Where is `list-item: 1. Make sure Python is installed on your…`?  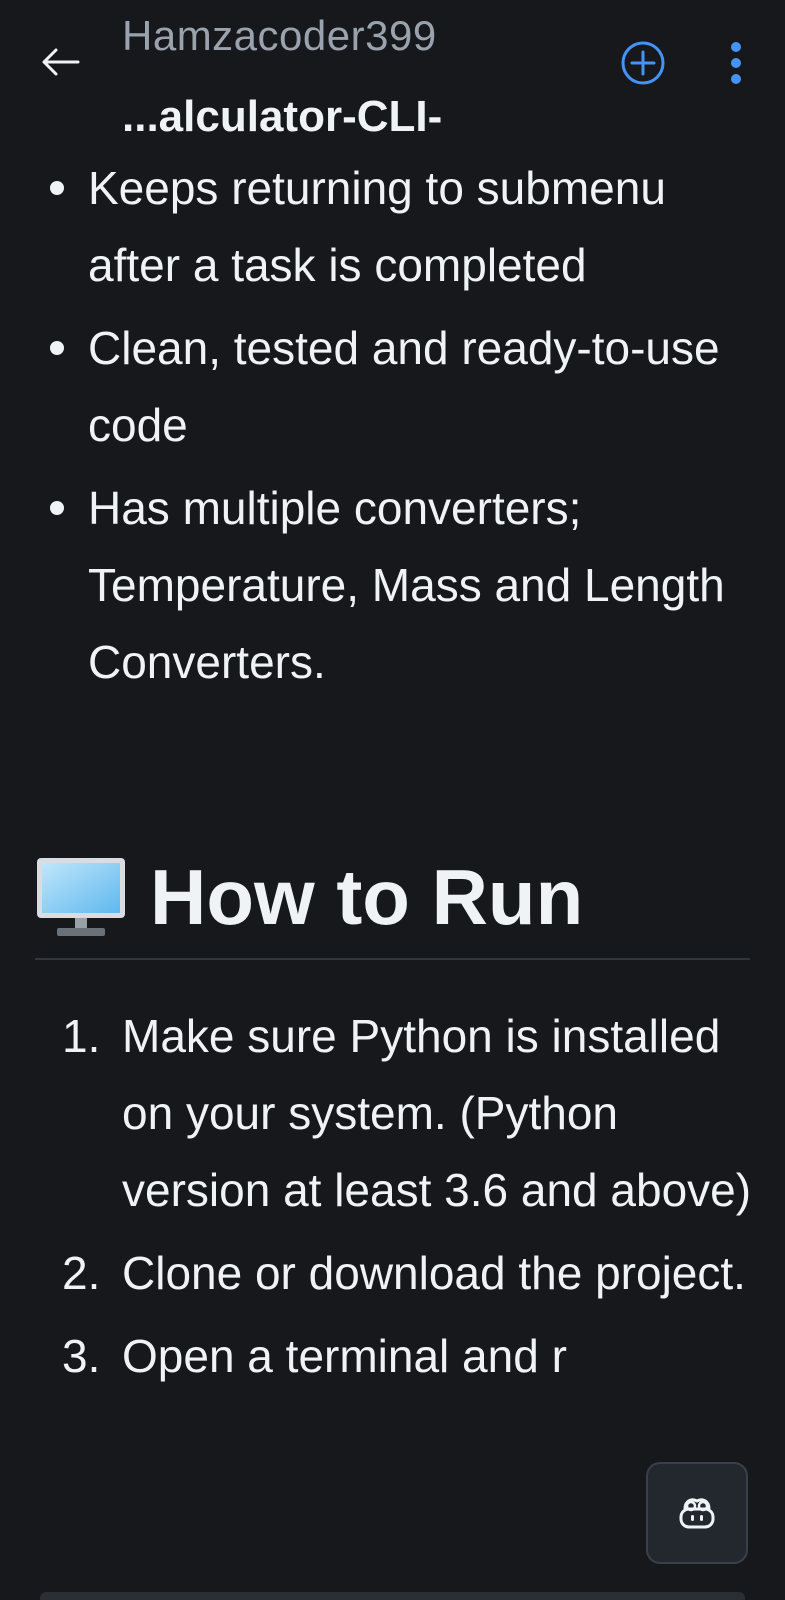
list-item: 1. Make sure Python is installed on your… is located at coordinates (392, 1113).